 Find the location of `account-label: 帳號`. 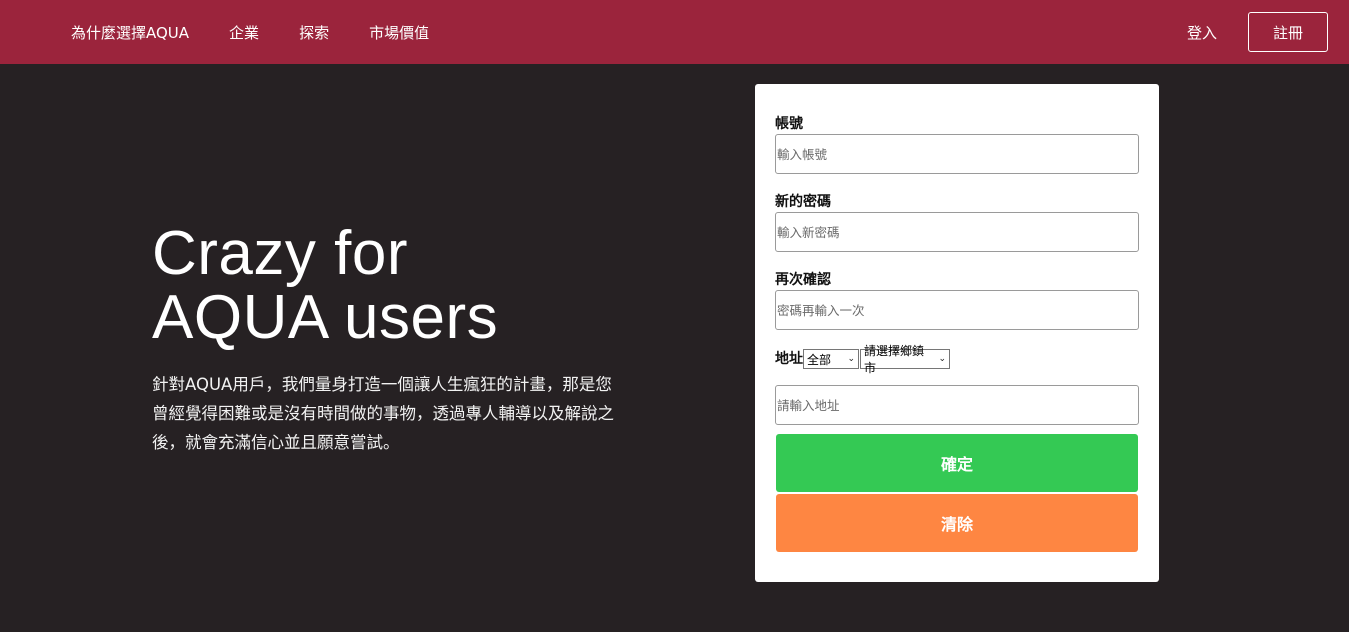

account-label: 帳號 is located at coordinates (789, 124).